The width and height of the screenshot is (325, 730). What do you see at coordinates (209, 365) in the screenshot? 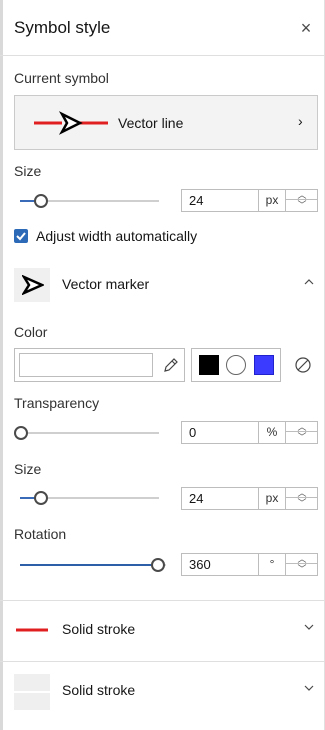
I see `quick-color-black` at bounding box center [209, 365].